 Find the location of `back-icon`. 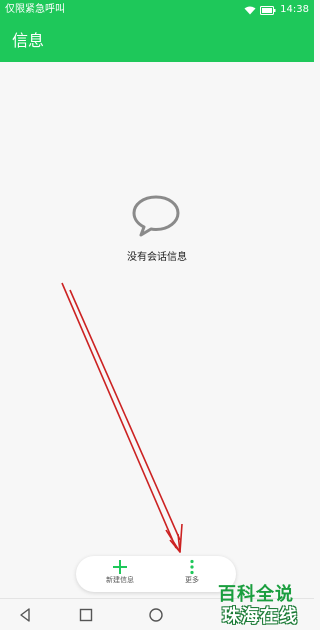

back-icon is located at coordinates (25, 615).